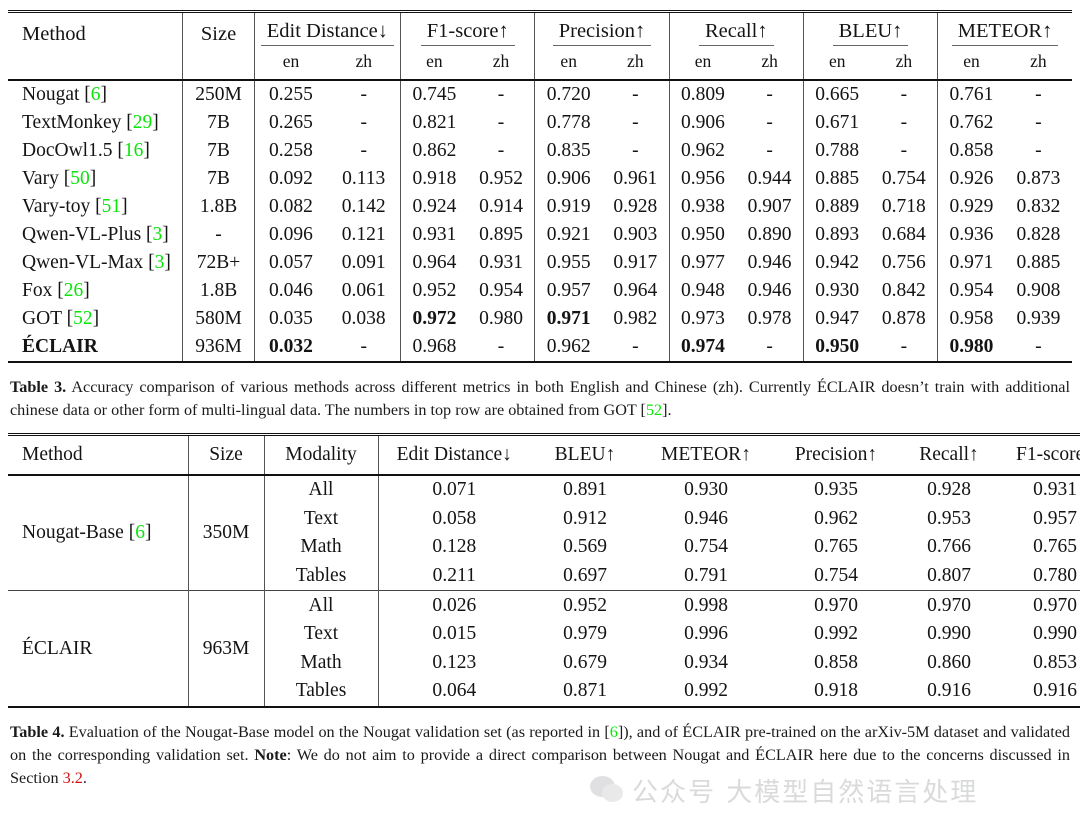 This screenshot has height=837, width=1080. I want to click on table-3-col-header-recall: Recall↑, so click(736, 30).